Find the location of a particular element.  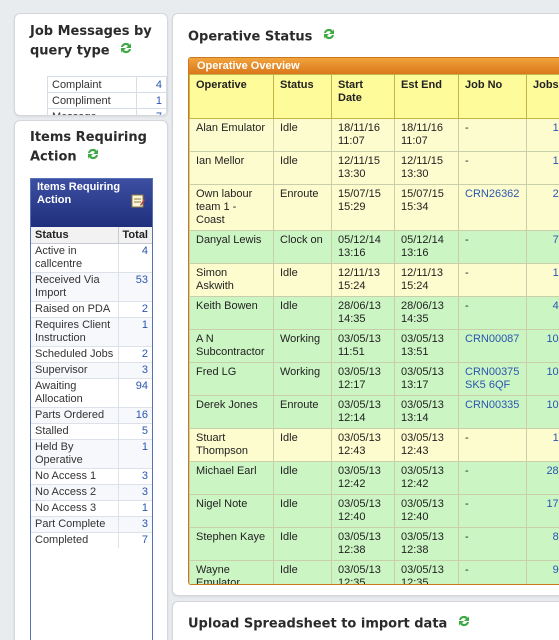

items-action-count-link: 94 is located at coordinates (134, 393).